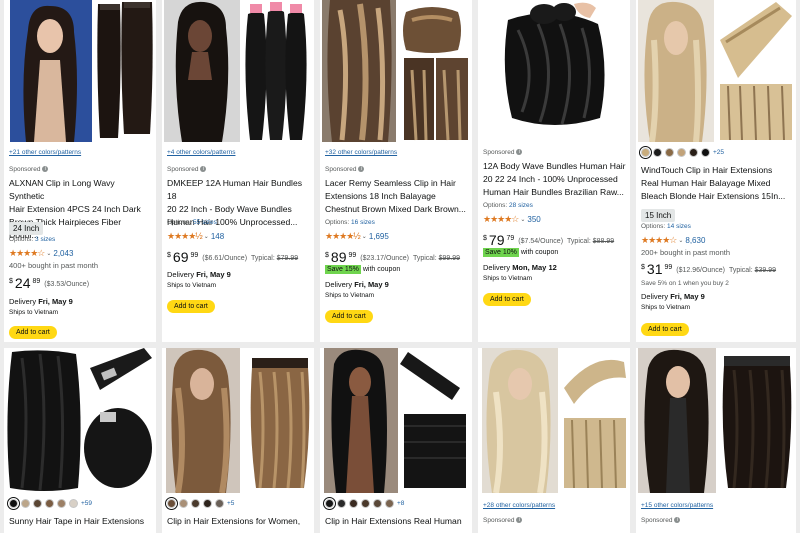 The image size is (800, 533). What do you see at coordinates (554, 252) in the screenshot?
I see `coupon-badge: Save 10% with coupon` at bounding box center [554, 252].